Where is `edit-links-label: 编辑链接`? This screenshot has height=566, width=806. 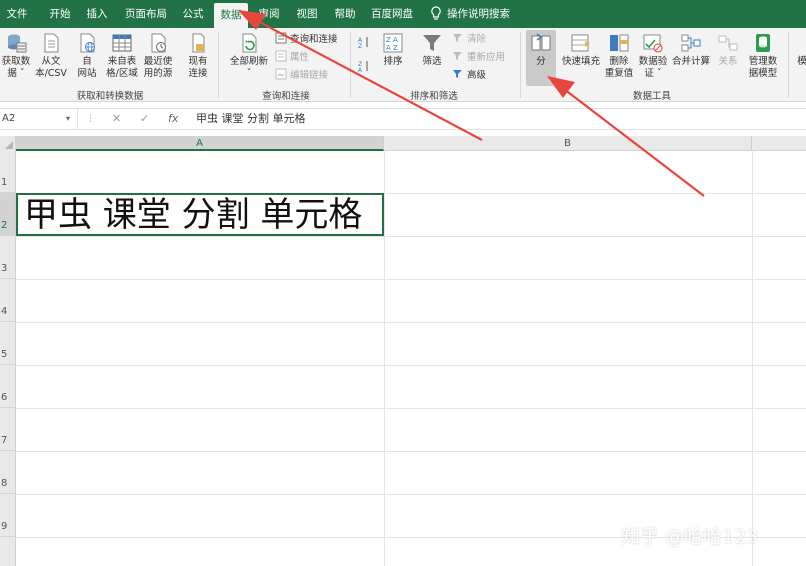
edit-links-label: 编辑链接 is located at coordinates (309, 75).